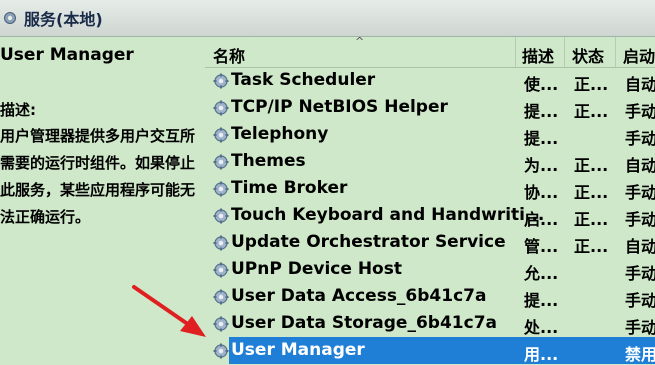  Describe the element at coordinates (368, 242) in the screenshot. I see `service-name: Update Orchestrator Service` at that location.